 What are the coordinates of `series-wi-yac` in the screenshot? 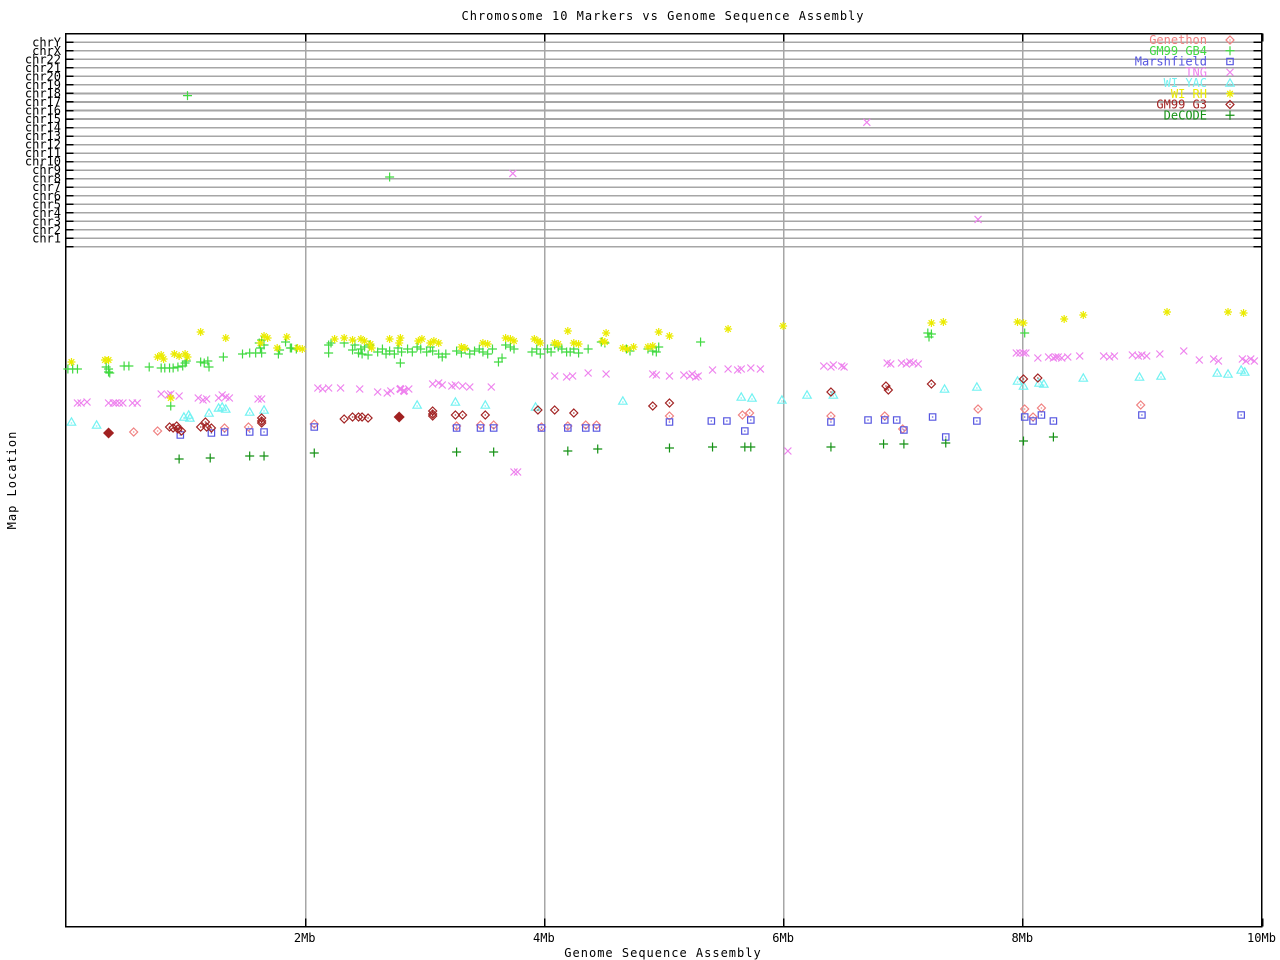 It's located at (658, 396).